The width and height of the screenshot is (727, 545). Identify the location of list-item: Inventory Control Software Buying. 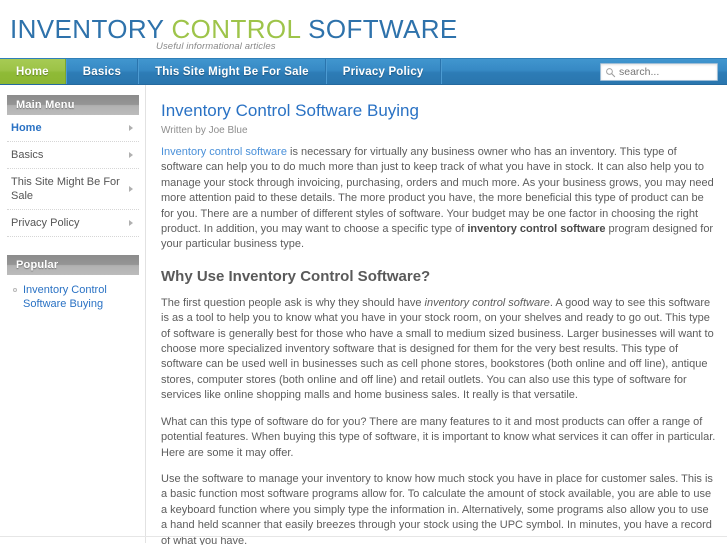
(73, 297).